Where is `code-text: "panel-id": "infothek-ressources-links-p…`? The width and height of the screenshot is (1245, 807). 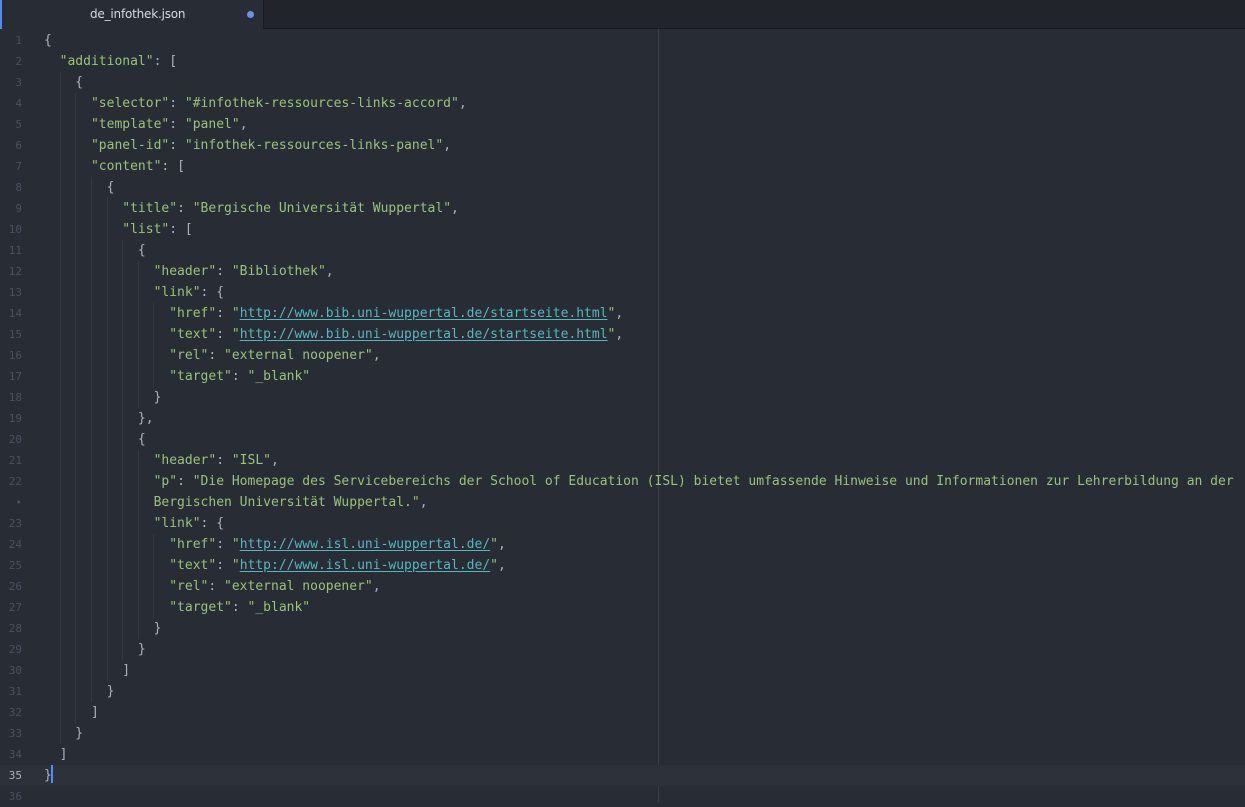
code-text: "panel-id": "infothek-ressources-links-p… is located at coordinates (247, 145).